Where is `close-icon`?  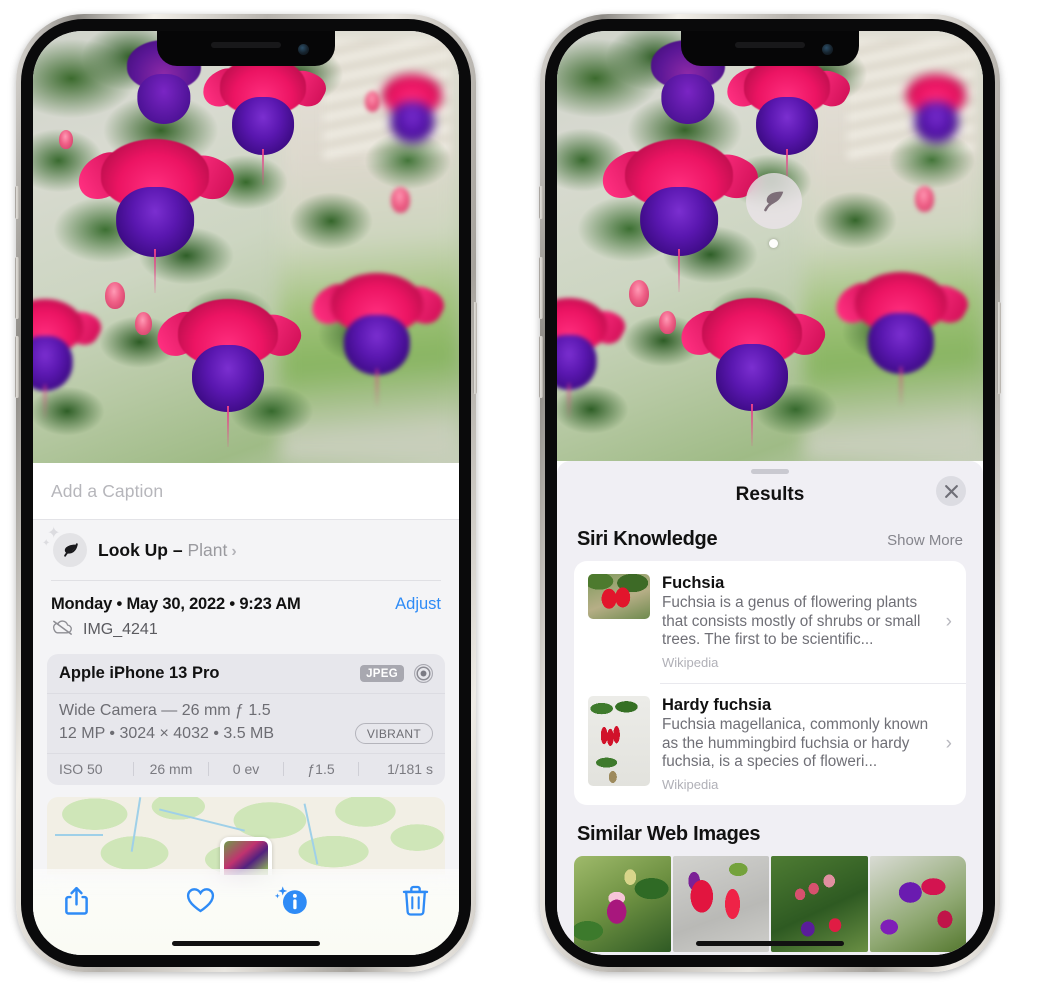 close-icon is located at coordinates (951, 491).